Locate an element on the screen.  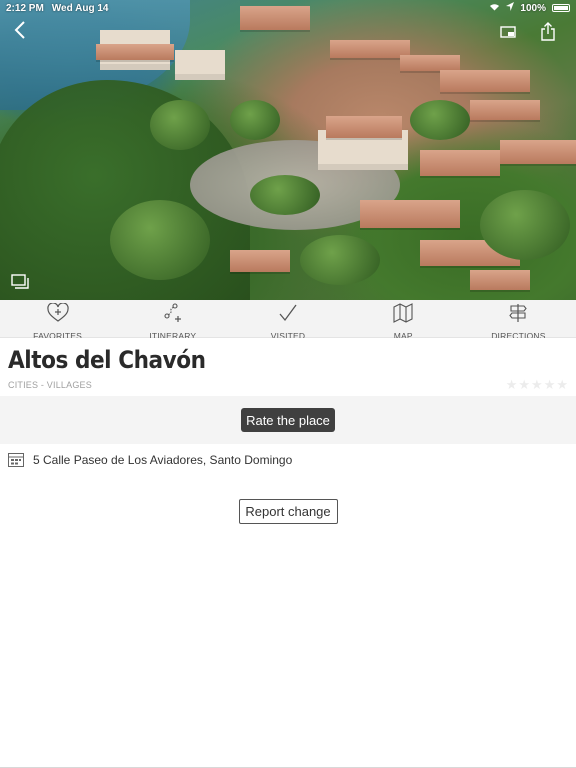
rate-section: Rate the place is located at coordinates (288, 420).